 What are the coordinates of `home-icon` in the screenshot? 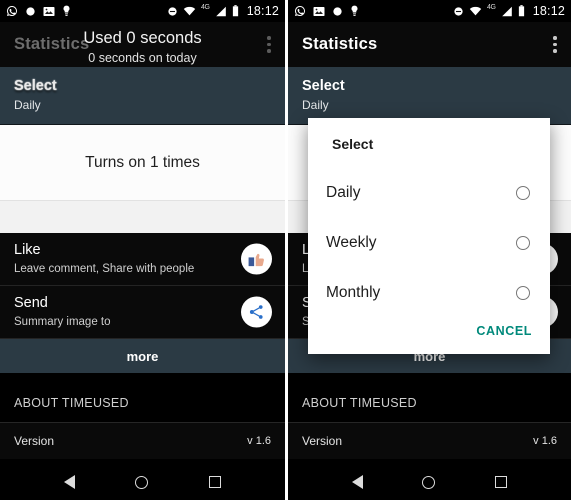 It's located at (142, 482).